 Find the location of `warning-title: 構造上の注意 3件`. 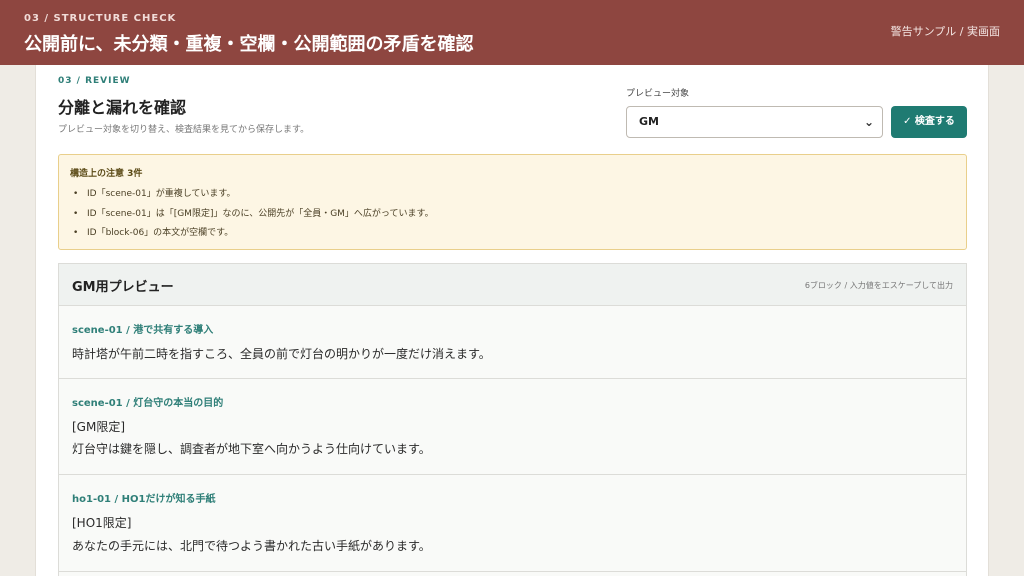

warning-title: 構造上の注意 3件 is located at coordinates (106, 174).